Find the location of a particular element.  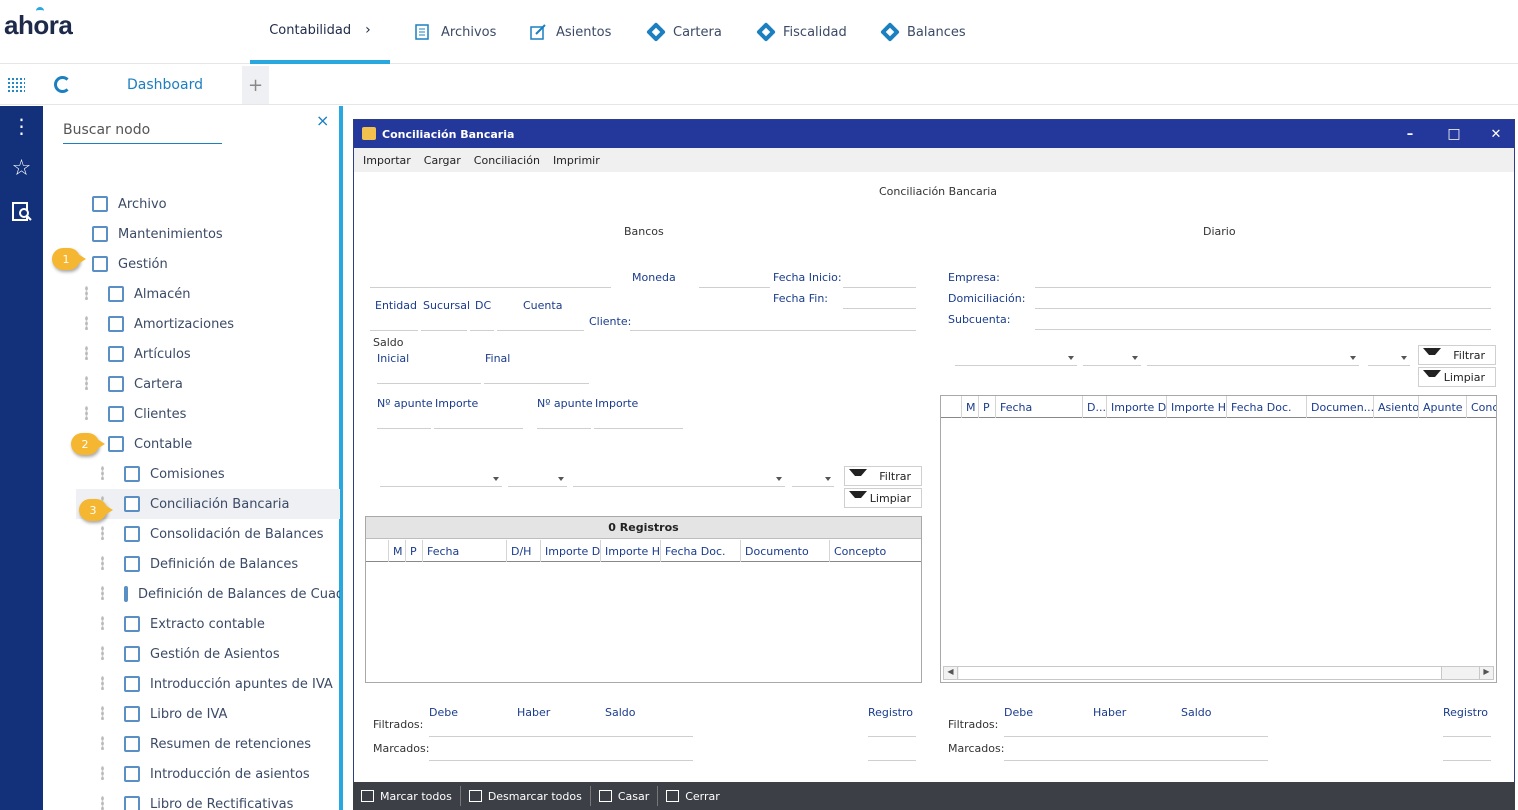

casar-button: Casar is located at coordinates (625, 796).